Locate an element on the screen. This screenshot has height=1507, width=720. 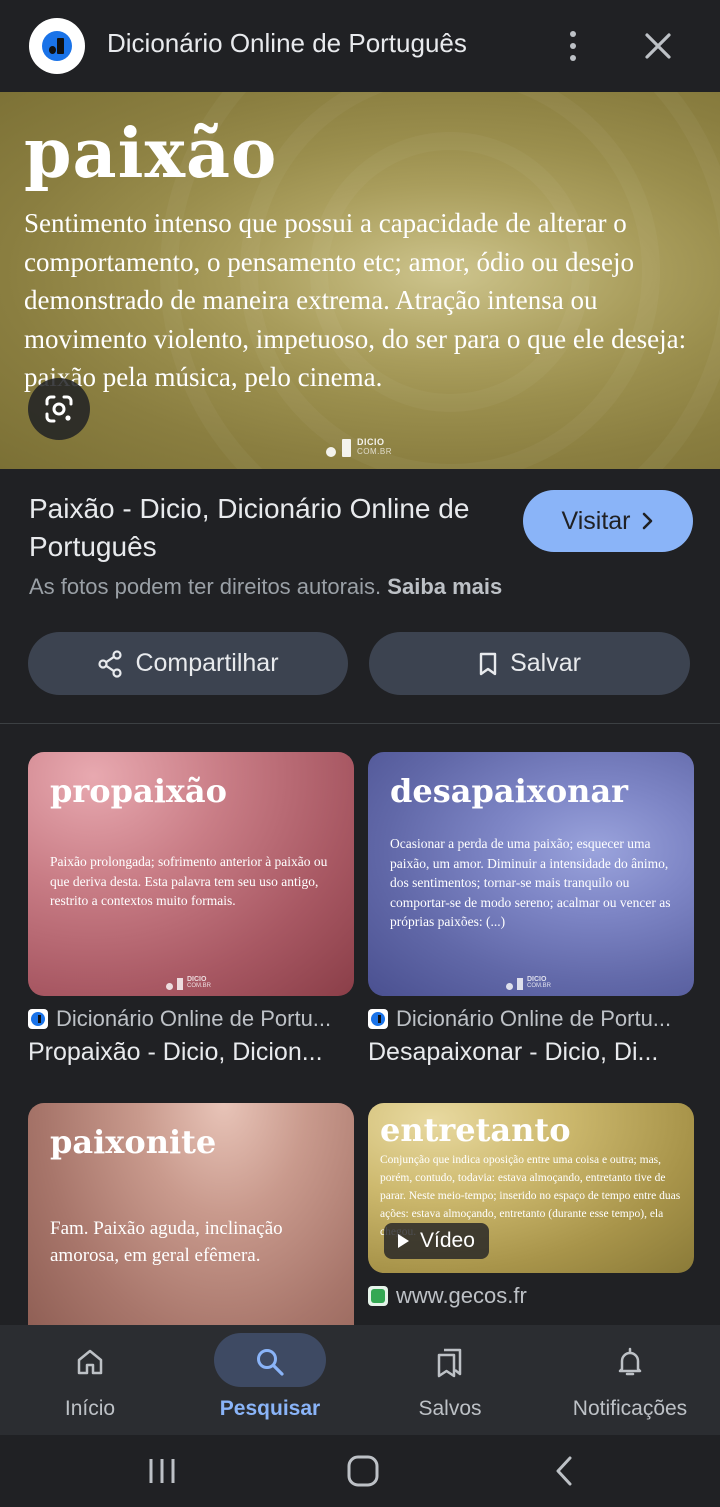
save-button: Salvar is located at coordinates (529, 663).